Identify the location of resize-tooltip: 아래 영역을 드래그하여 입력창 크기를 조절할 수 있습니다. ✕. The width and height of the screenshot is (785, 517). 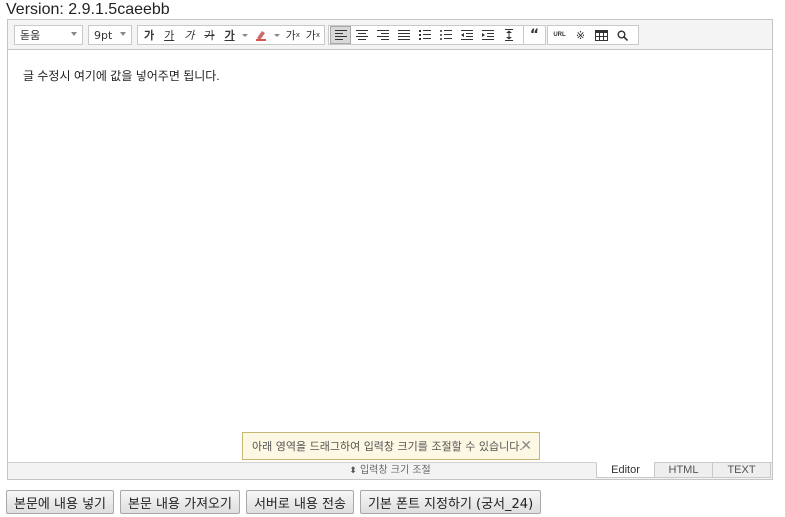
(391, 446).